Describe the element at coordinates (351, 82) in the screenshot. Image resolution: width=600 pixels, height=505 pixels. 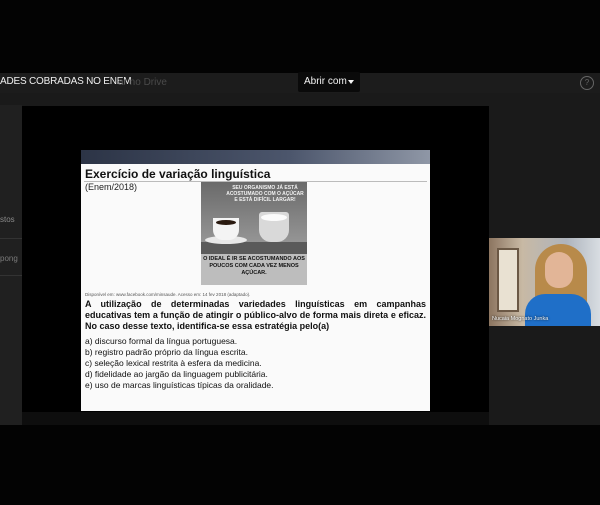
I see `chevron-down-icon` at that location.